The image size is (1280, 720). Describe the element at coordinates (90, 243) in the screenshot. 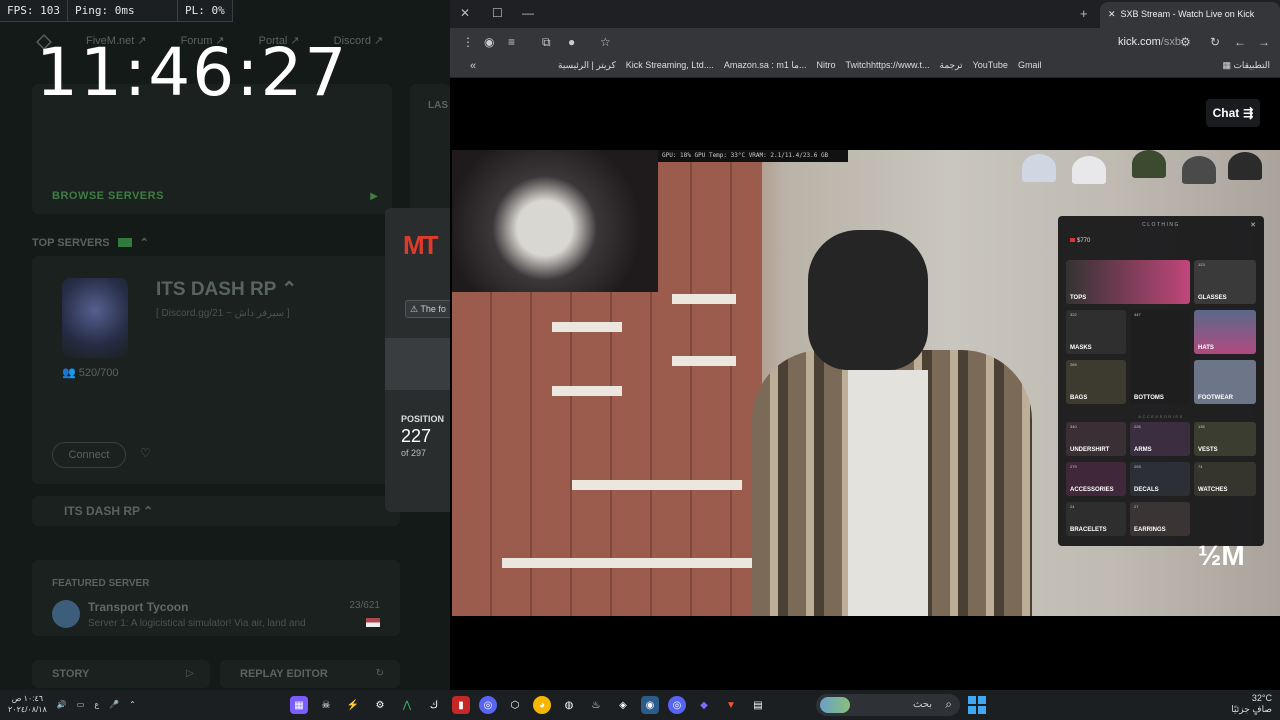

I see `top-servers-heading: TOP SERVERS ⌃` at that location.